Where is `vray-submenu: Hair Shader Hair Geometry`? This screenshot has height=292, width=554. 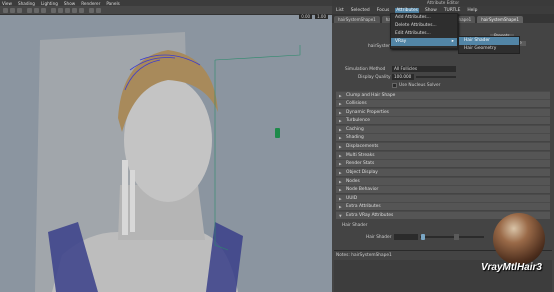
vray-submenu: Hair Shader Hair Geometry is located at coordinates (489, 45).